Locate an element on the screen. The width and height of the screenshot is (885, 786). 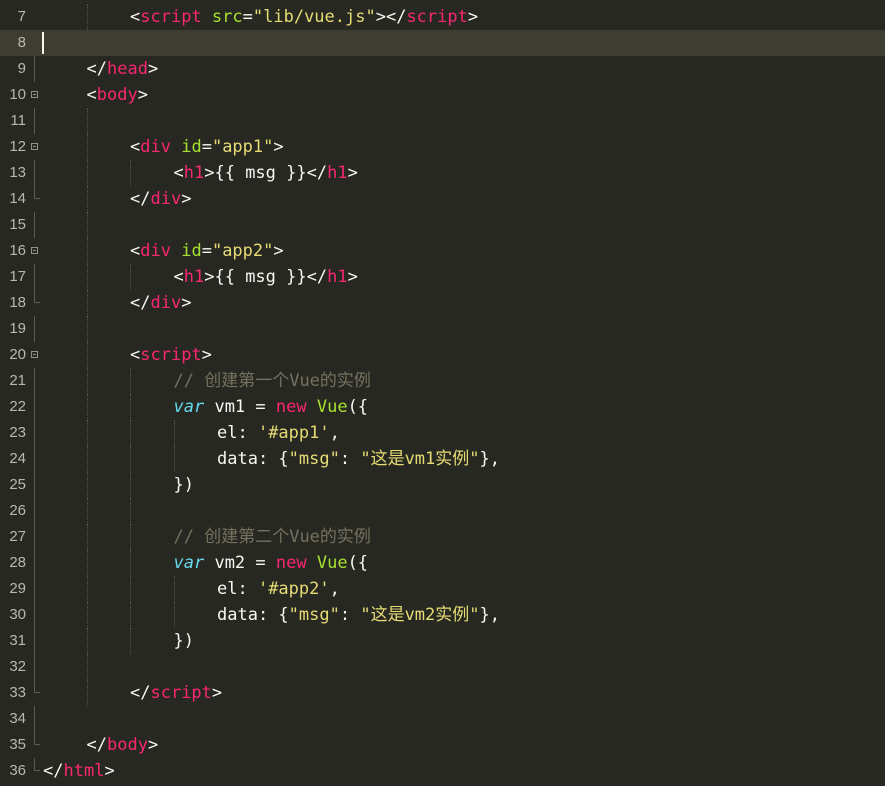
code-line: 18 </div> is located at coordinates (442, 303).